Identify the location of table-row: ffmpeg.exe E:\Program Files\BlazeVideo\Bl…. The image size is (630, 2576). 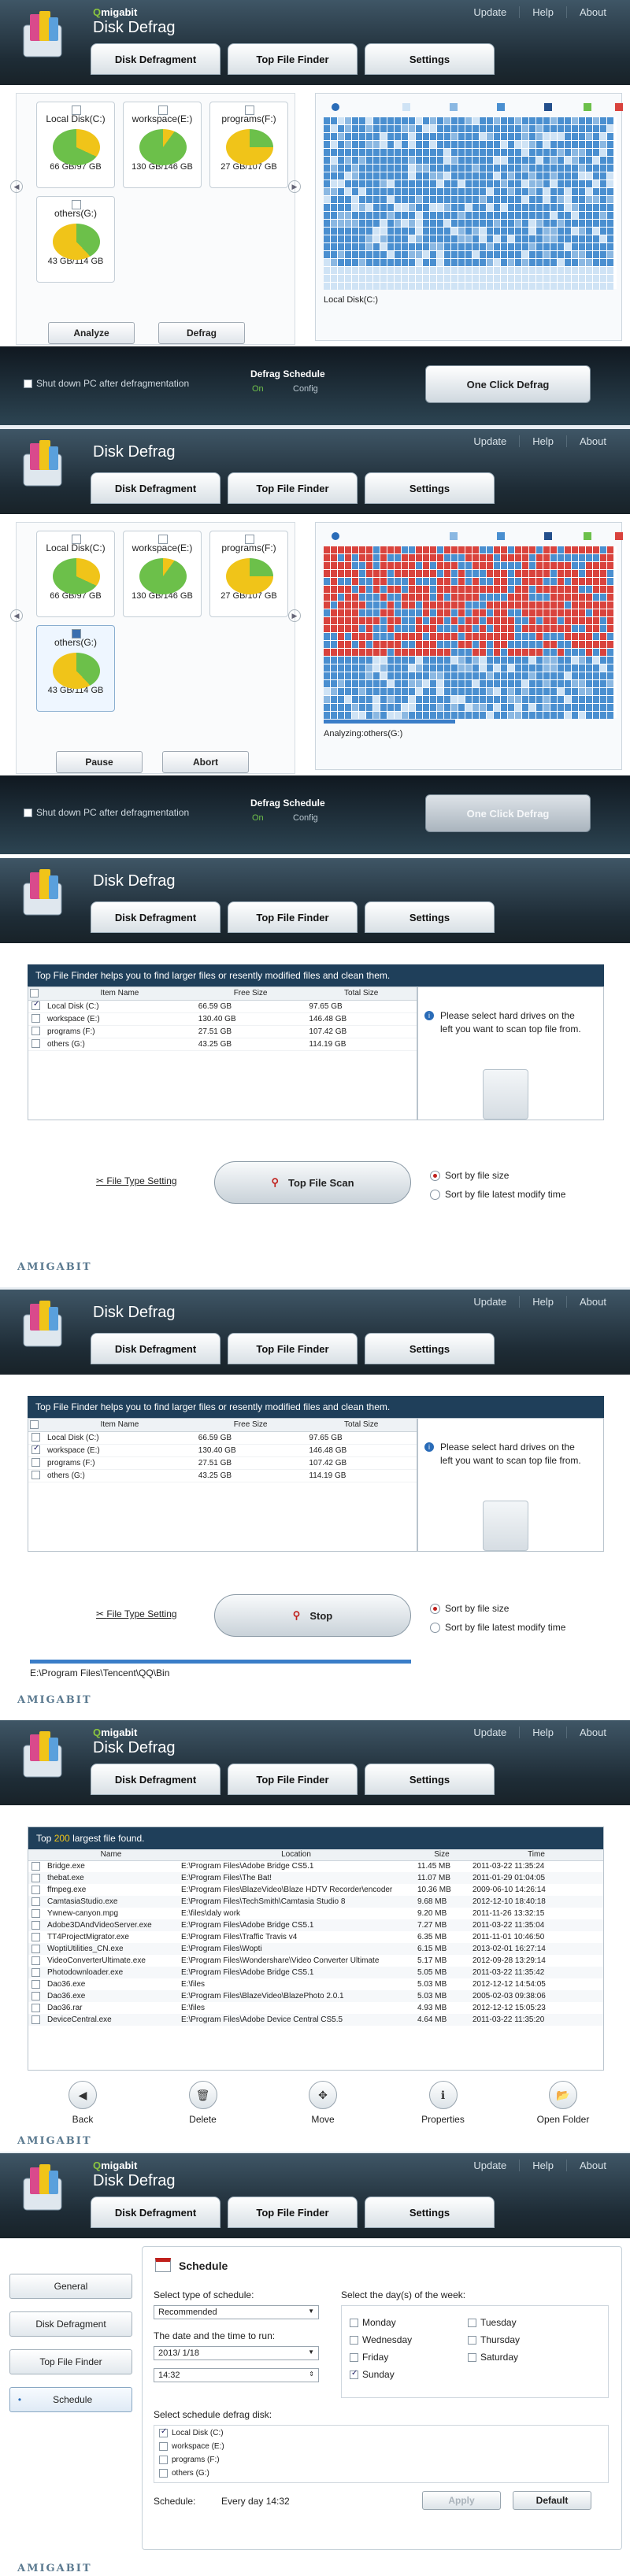
(315, 1890).